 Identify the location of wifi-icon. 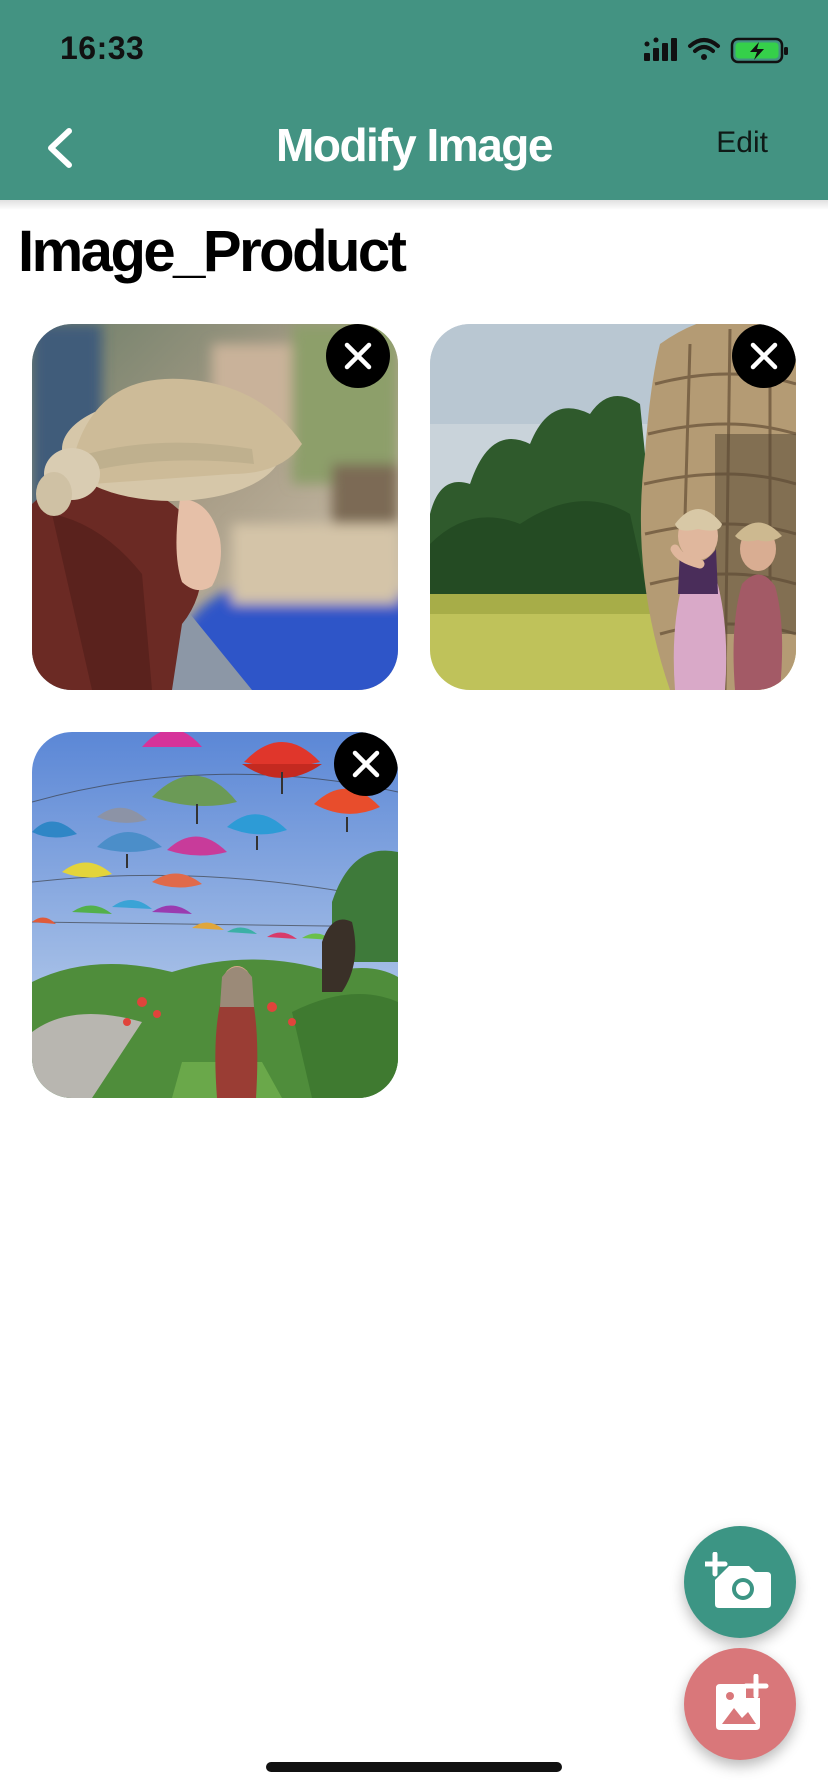
(704, 49).